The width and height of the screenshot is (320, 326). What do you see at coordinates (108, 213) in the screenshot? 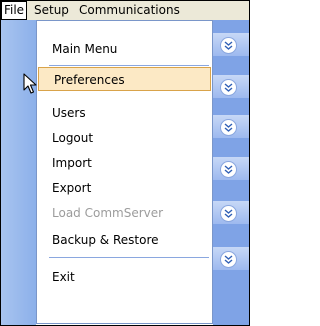
I see `menu-item-load-commserver: Load CommServer` at bounding box center [108, 213].